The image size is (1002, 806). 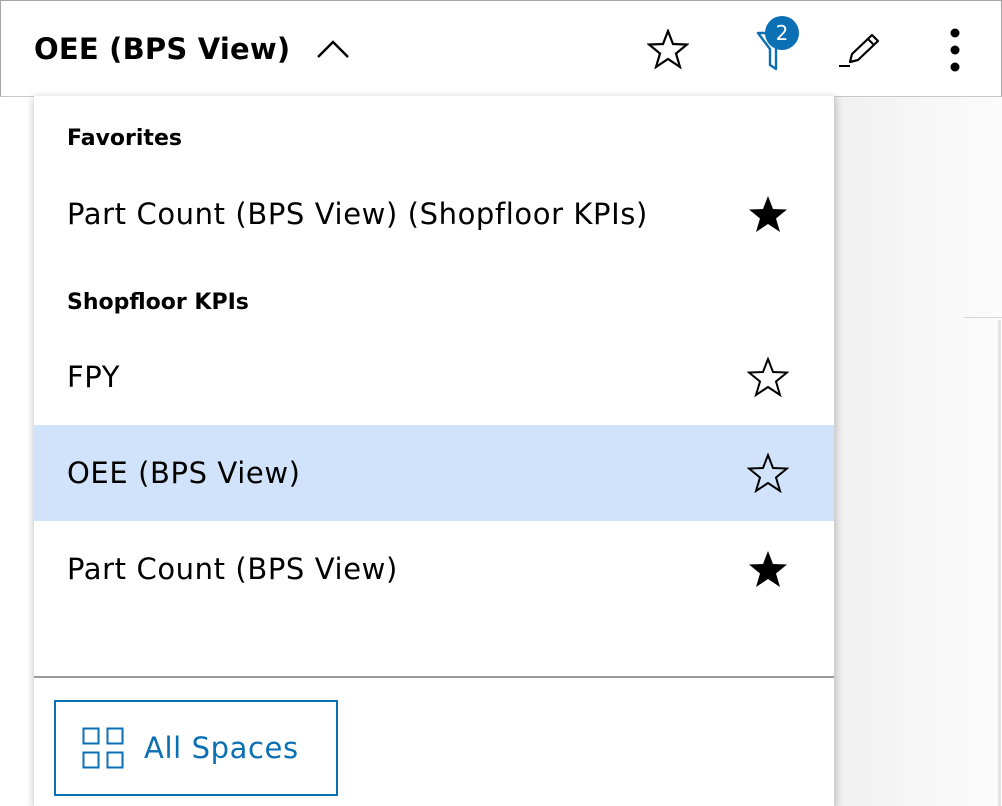 I want to click on favorite-item-part-count: Part Count (BPS View) (Shopfloor KPIs), so click(x=434, y=214).